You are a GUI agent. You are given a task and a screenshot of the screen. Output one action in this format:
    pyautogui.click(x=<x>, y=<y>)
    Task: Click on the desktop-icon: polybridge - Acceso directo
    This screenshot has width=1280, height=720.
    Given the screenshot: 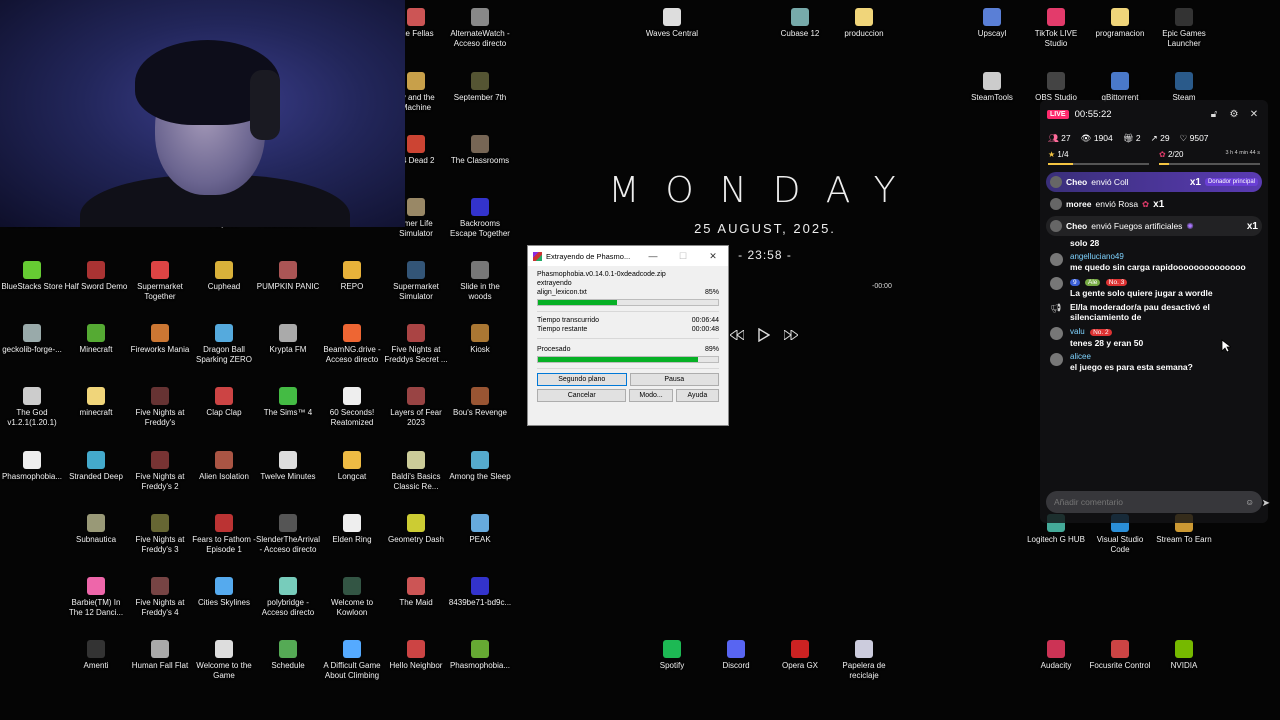 What is the action you would take?
    pyautogui.click(x=288, y=597)
    